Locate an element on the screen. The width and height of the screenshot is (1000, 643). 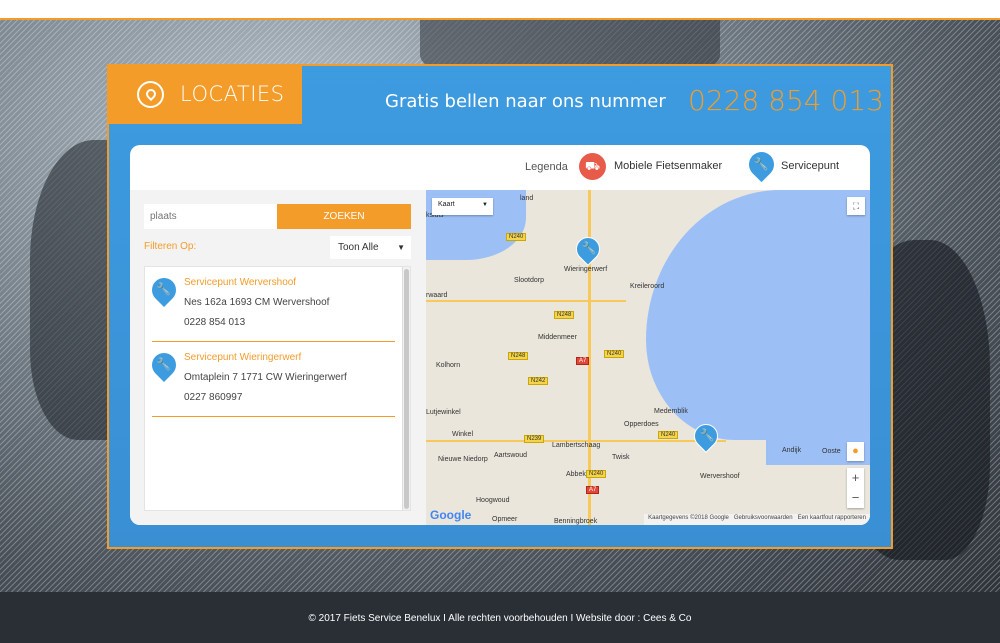
phone-number: 0228 854 013 is located at coordinates (786, 100).